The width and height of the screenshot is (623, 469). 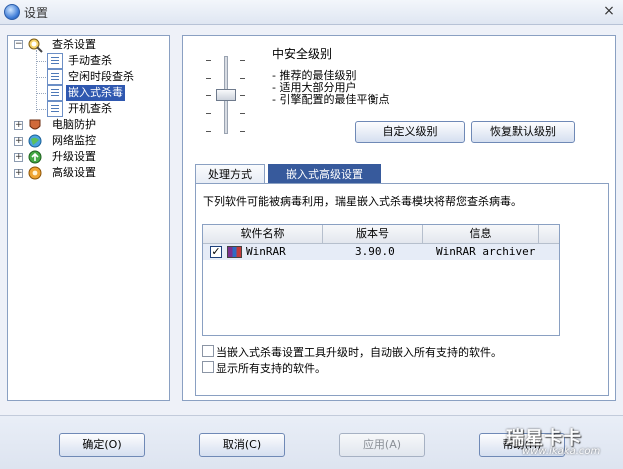 I want to click on app-icon, so click(x=12, y=12).